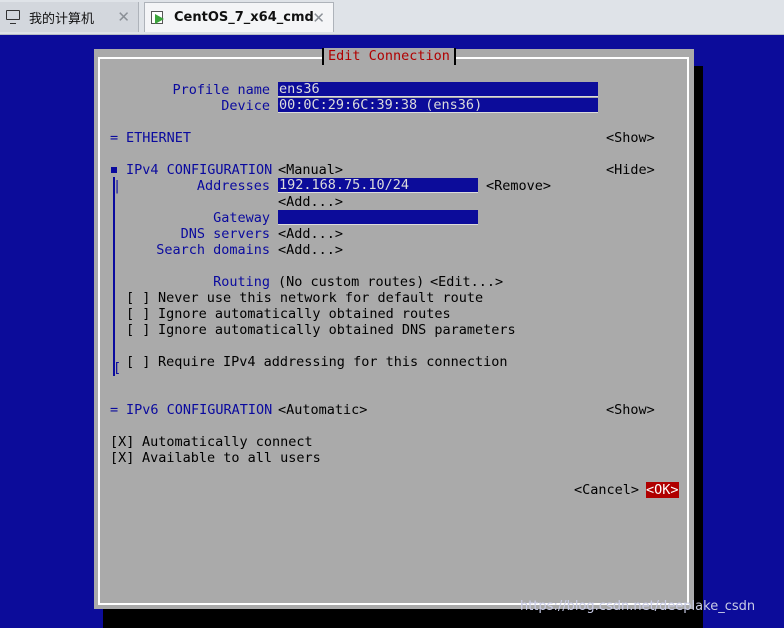  What do you see at coordinates (114, 170) in the screenshot?
I see `ipv4-bullet` at bounding box center [114, 170].